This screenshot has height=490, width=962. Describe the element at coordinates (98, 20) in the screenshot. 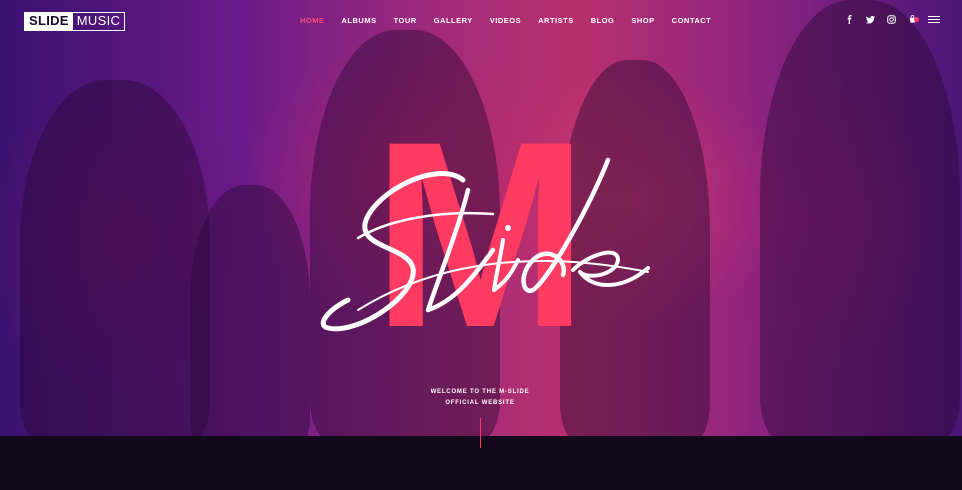

I see `logo-light-text: MUSIC` at that location.